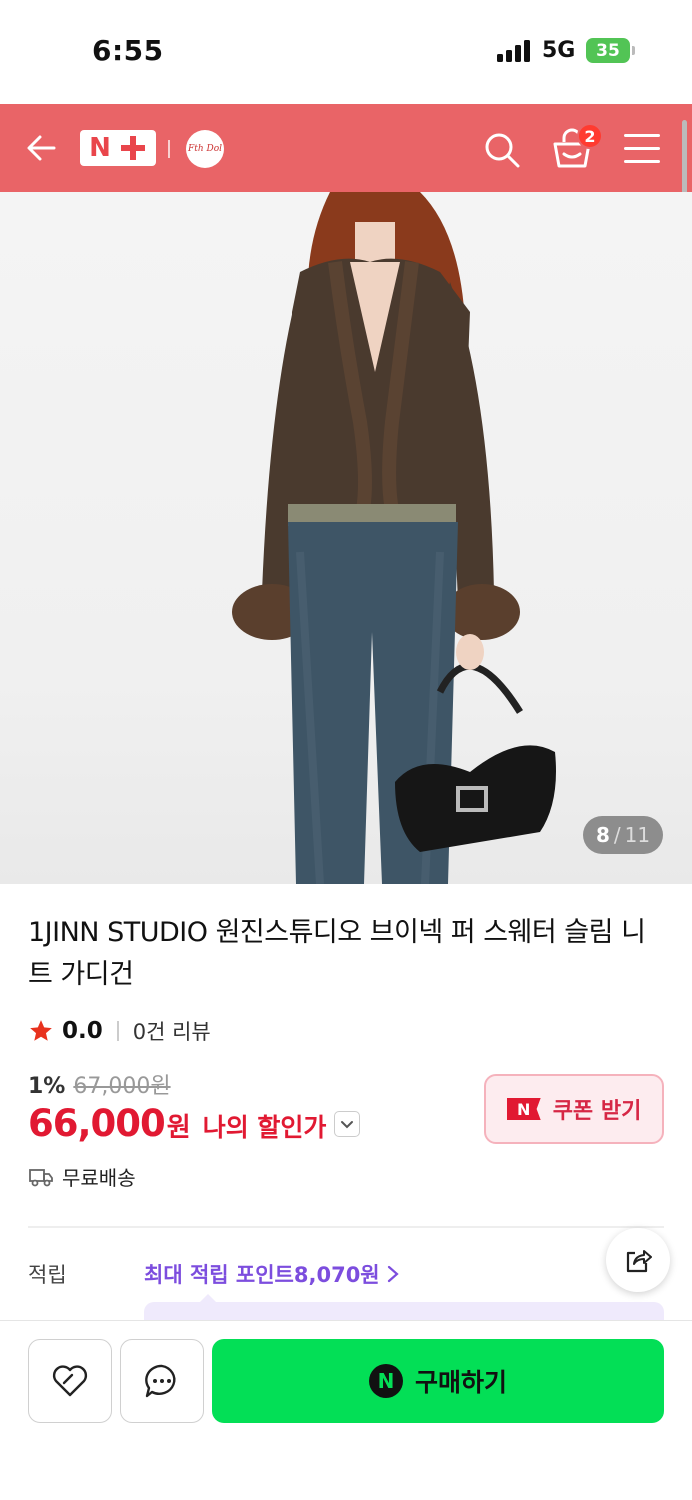 The width and height of the screenshot is (692, 1500). What do you see at coordinates (385, 1381) in the screenshot?
I see `naver-pay-icon: N` at bounding box center [385, 1381].